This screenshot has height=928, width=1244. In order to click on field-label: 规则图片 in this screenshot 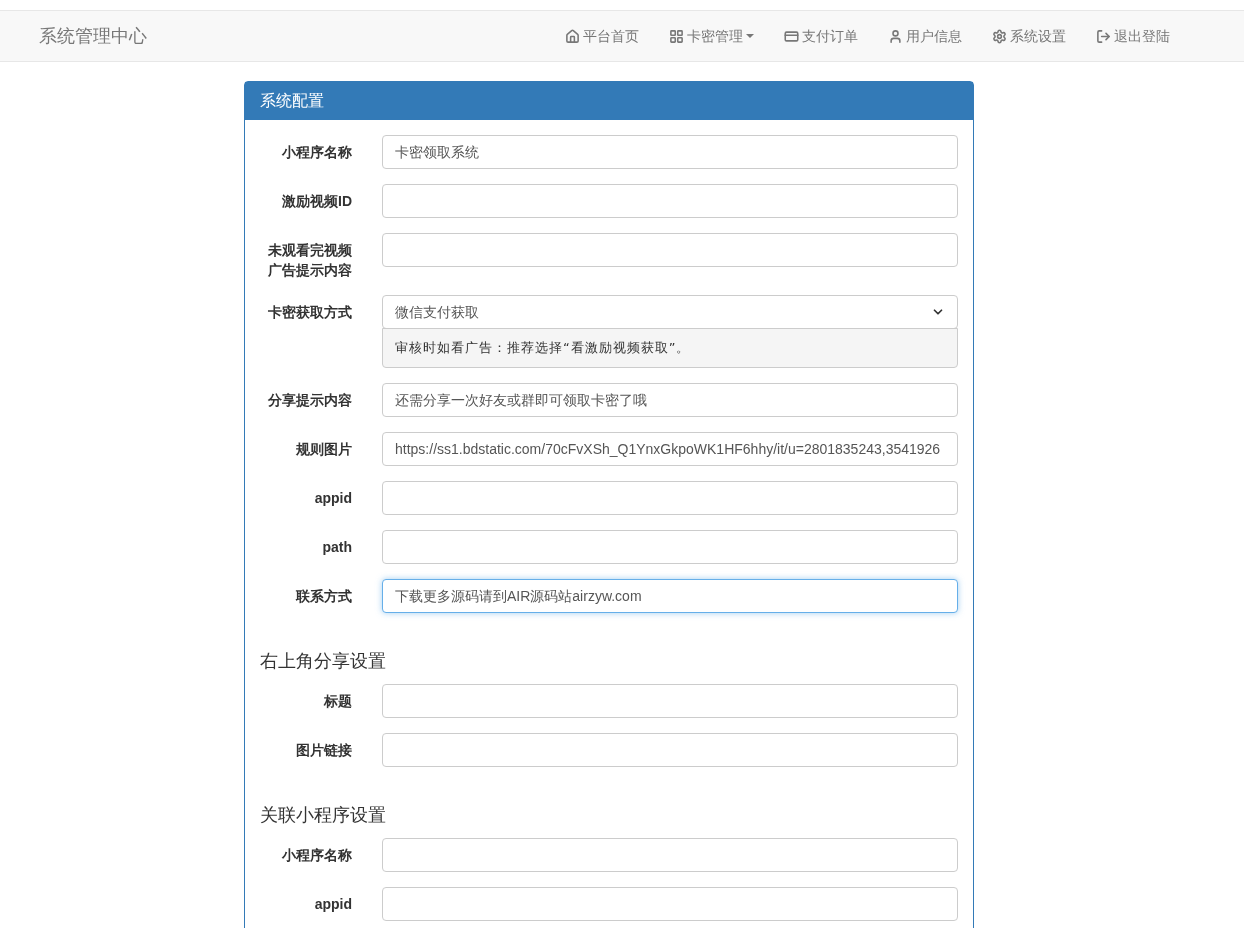, I will do `click(323, 449)`.